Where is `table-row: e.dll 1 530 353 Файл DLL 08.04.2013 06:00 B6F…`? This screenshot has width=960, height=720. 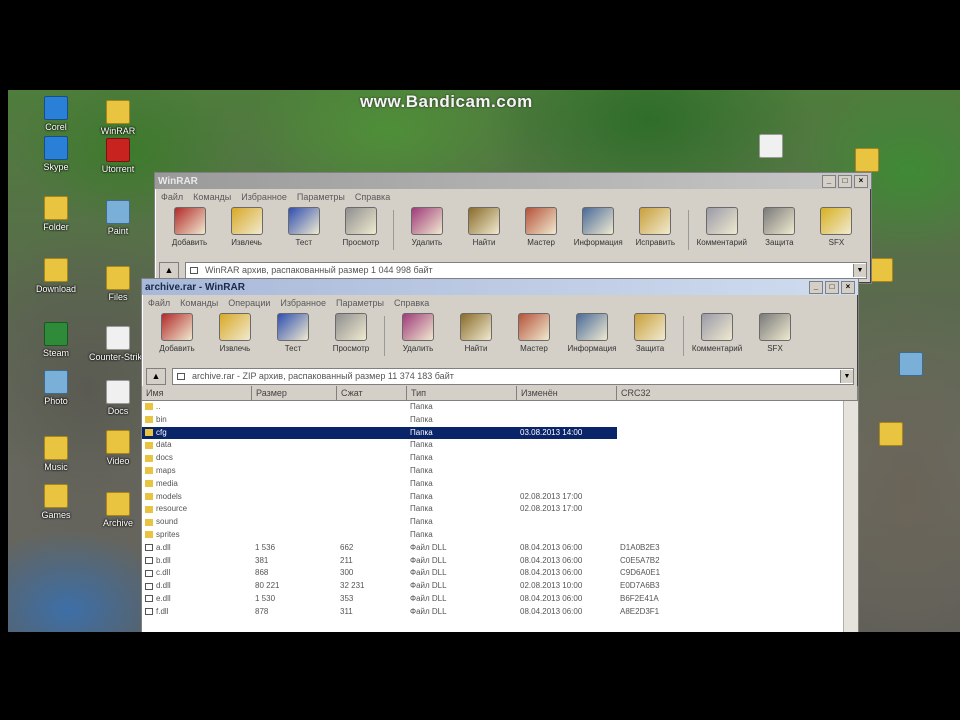
table-row: e.dll 1 530 353 Файл DLL 08.04.2013 06:00 B6F… is located at coordinates (500, 599).